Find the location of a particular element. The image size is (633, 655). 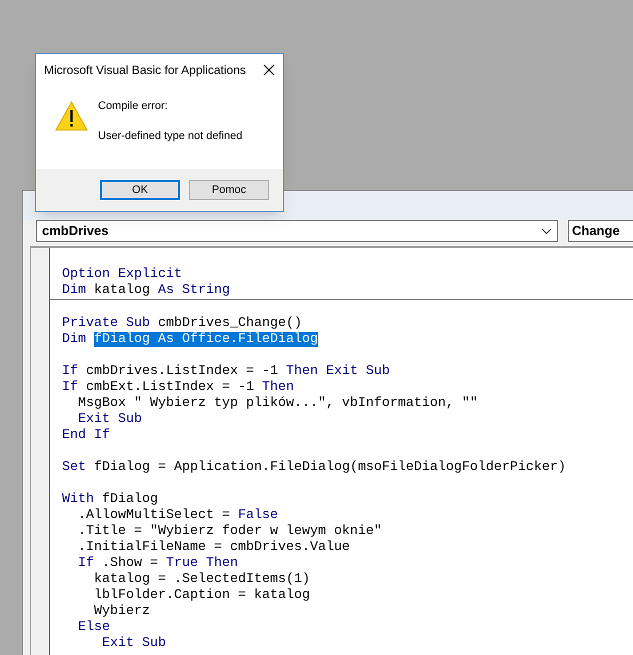

code-line: If cmbDrives.ListIndex = -1 Then Exit Sub is located at coordinates (226, 372).